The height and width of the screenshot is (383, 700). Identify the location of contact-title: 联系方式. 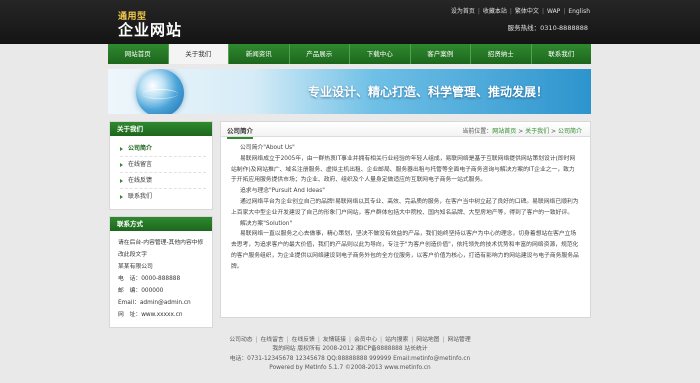
(161, 224).